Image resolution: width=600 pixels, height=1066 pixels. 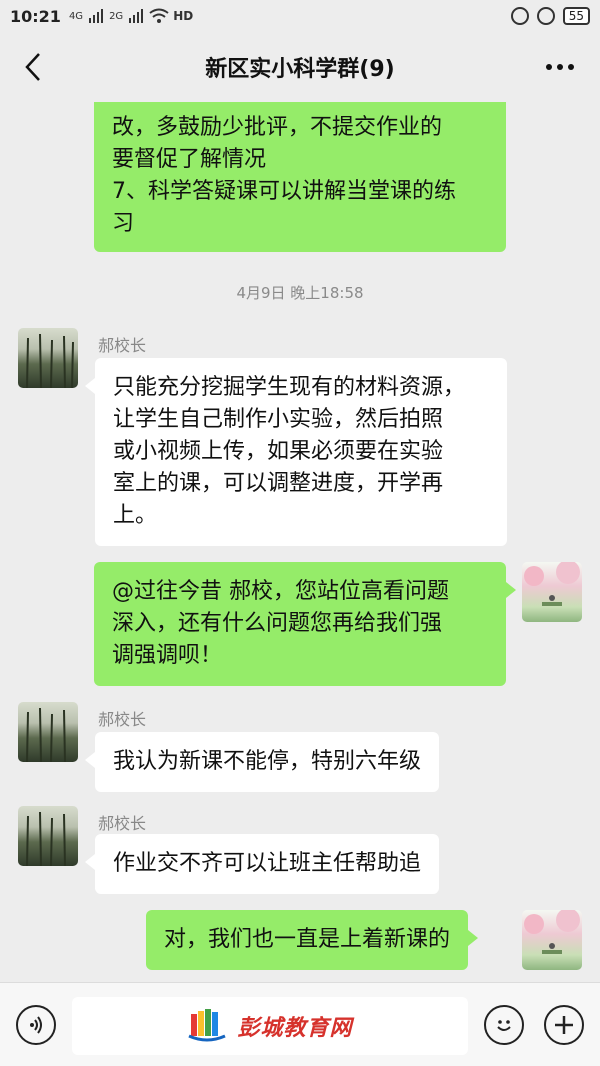 What do you see at coordinates (277, 127) in the screenshot?
I see `message-text: 改，多鼓励少批评，不提交作业的` at bounding box center [277, 127].